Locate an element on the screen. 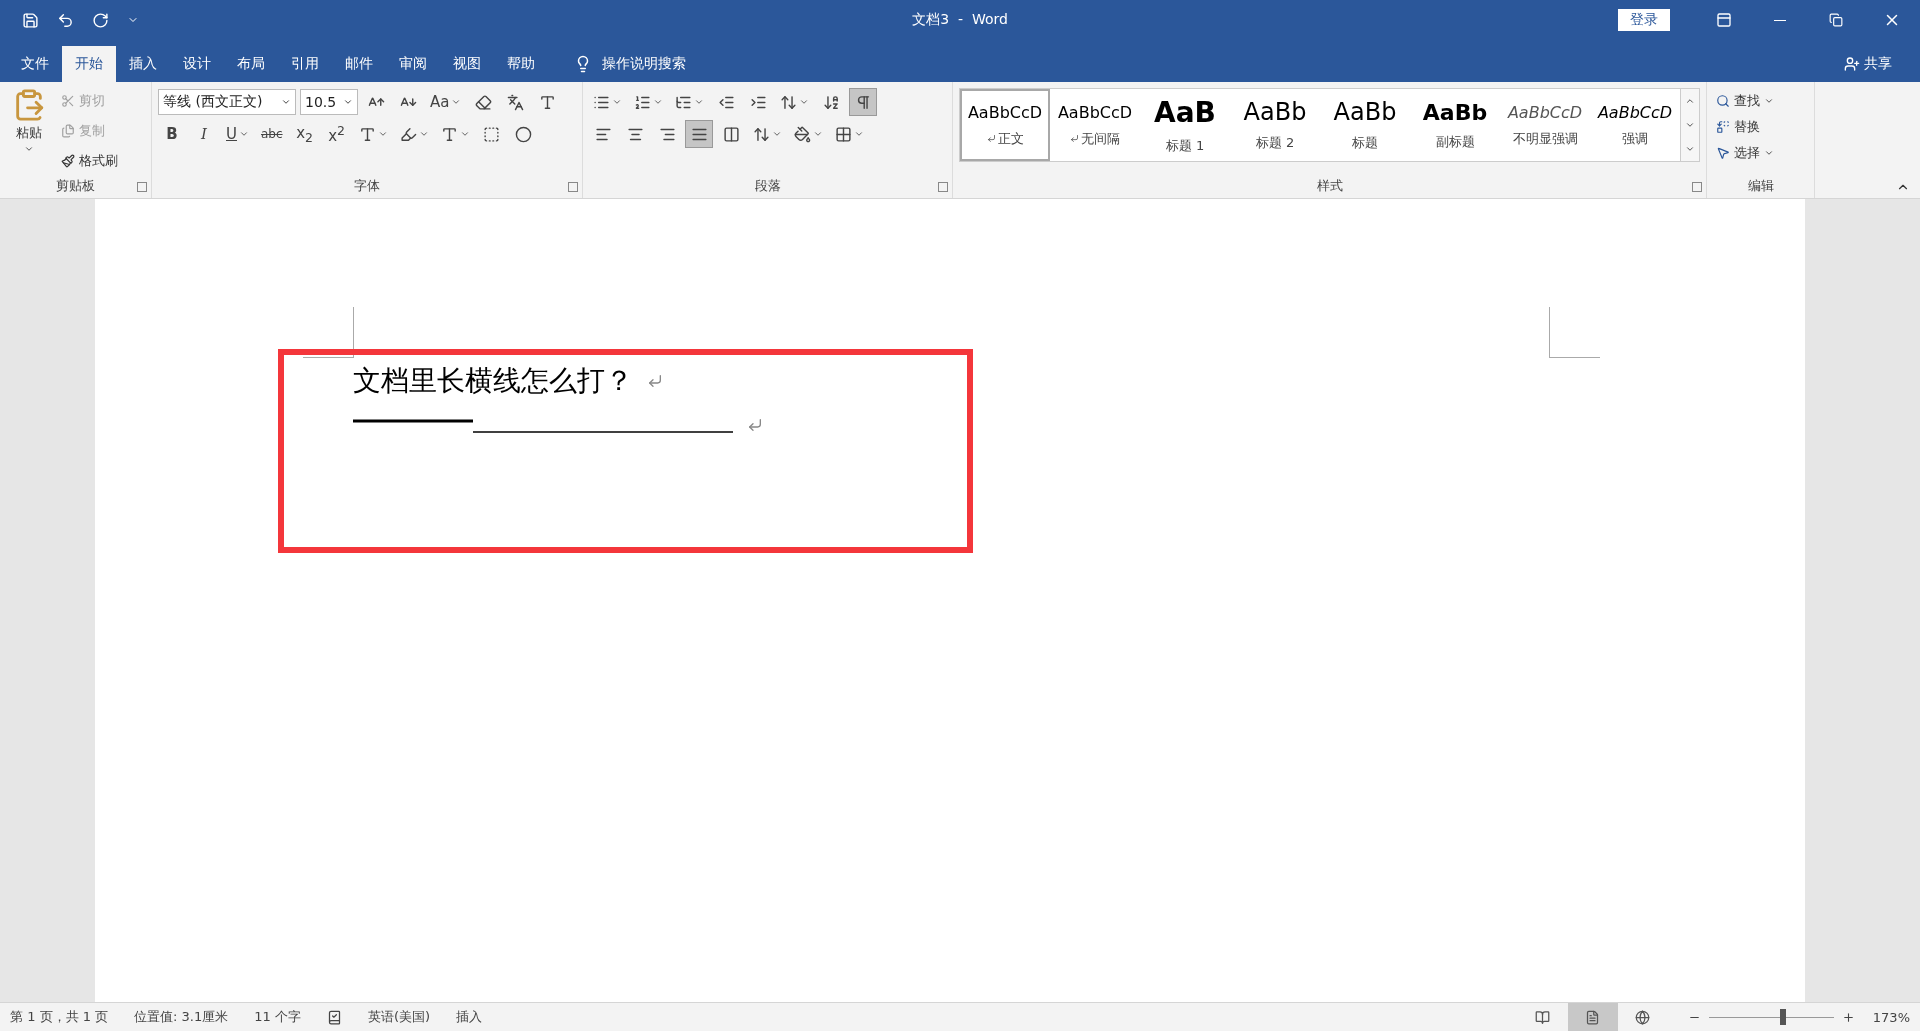 The width and height of the screenshot is (1920, 1031). body-text: 文档里长横线怎么打？ is located at coordinates (493, 381).